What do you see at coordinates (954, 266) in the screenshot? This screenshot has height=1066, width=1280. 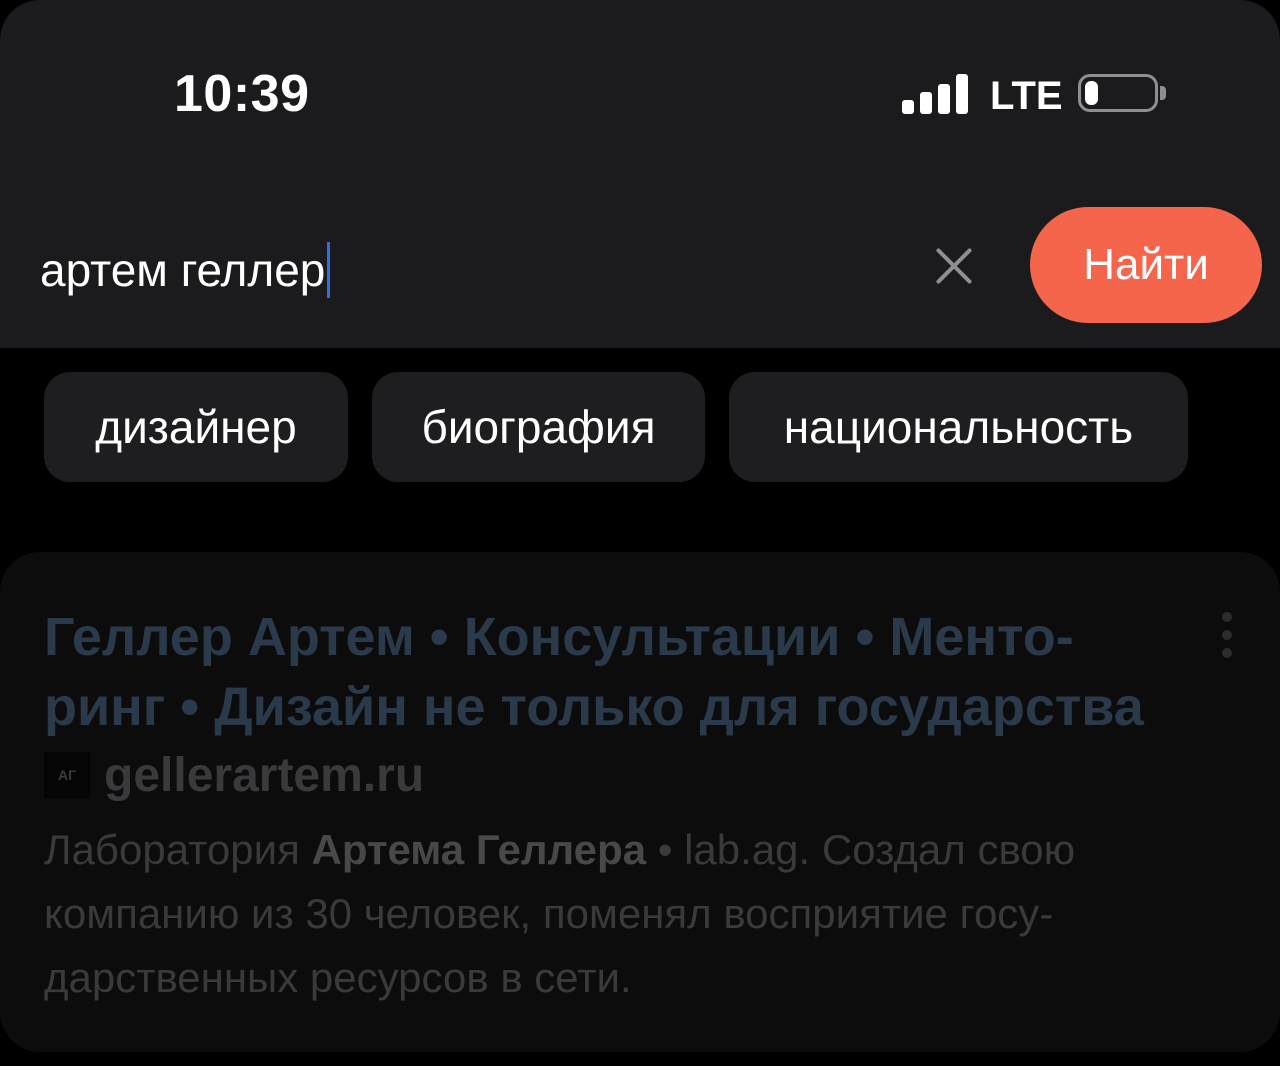 I see `close-icon` at bounding box center [954, 266].